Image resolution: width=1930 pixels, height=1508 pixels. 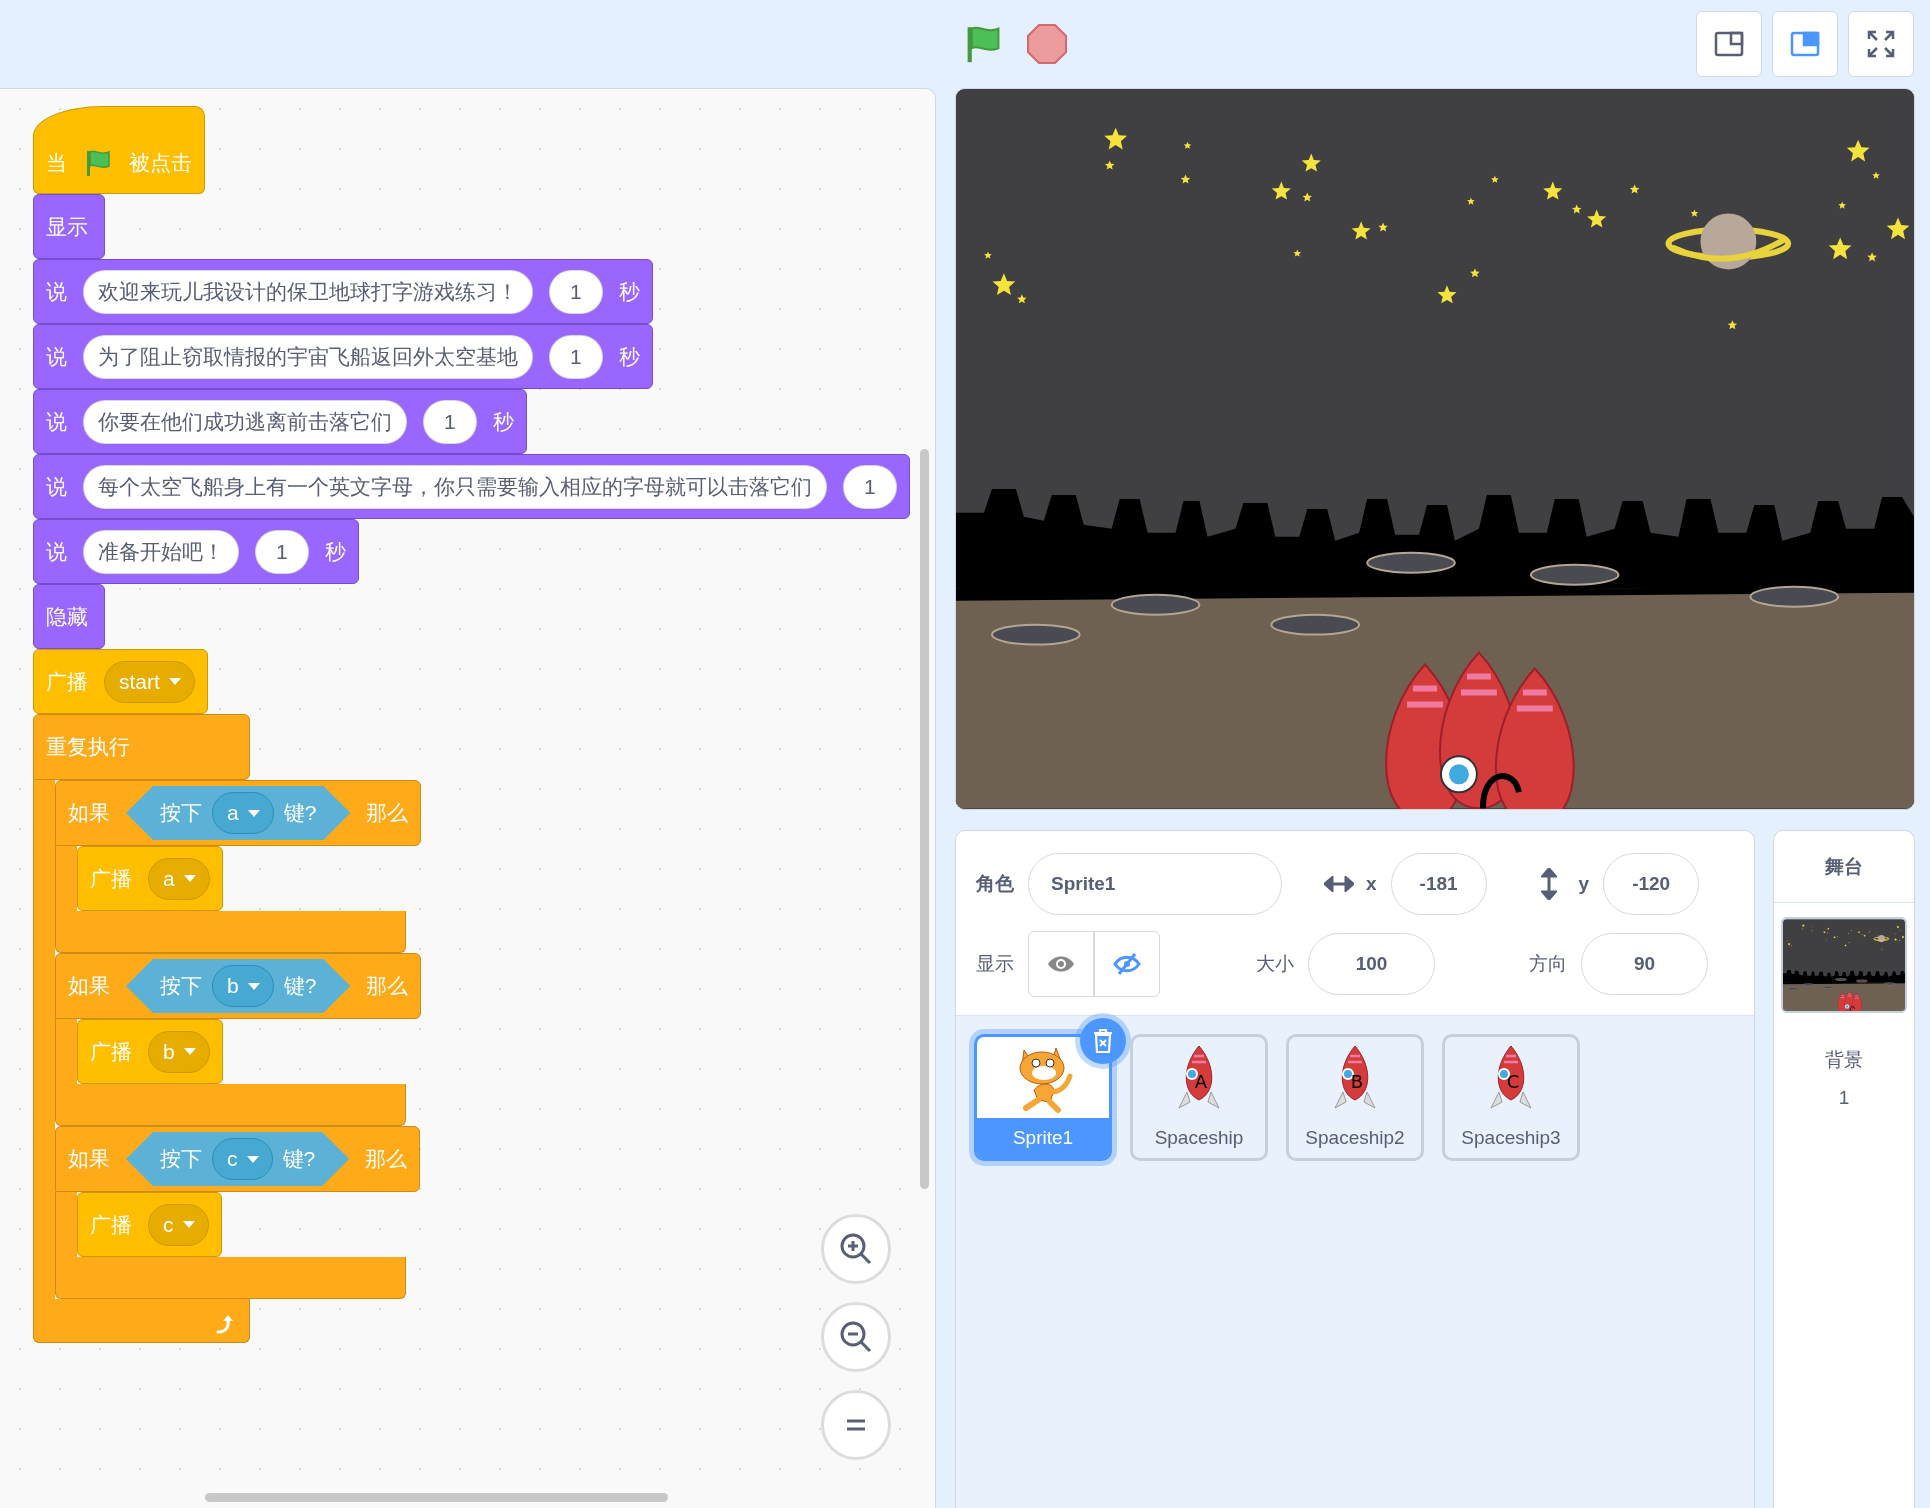 I want to click on sprite-tile: Sprite1, so click(x=1043, y=1097).